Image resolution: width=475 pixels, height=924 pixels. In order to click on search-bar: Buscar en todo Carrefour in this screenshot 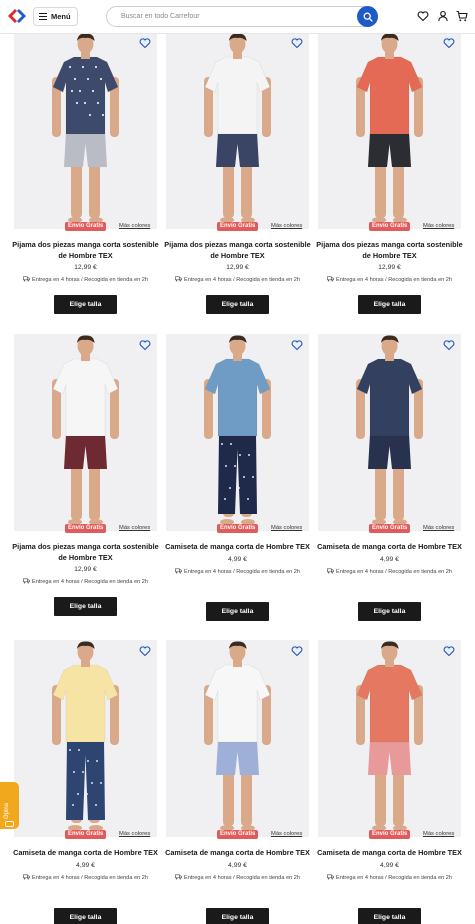, I will do `click(242, 16)`.